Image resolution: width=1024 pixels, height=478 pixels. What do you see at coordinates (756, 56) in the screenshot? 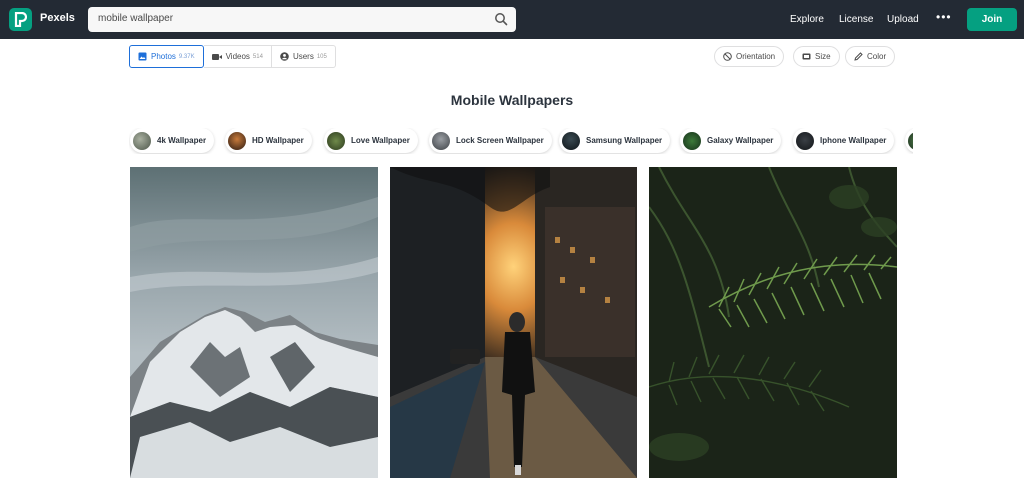
I see `orientation-filter-label: Orientation` at bounding box center [756, 56].